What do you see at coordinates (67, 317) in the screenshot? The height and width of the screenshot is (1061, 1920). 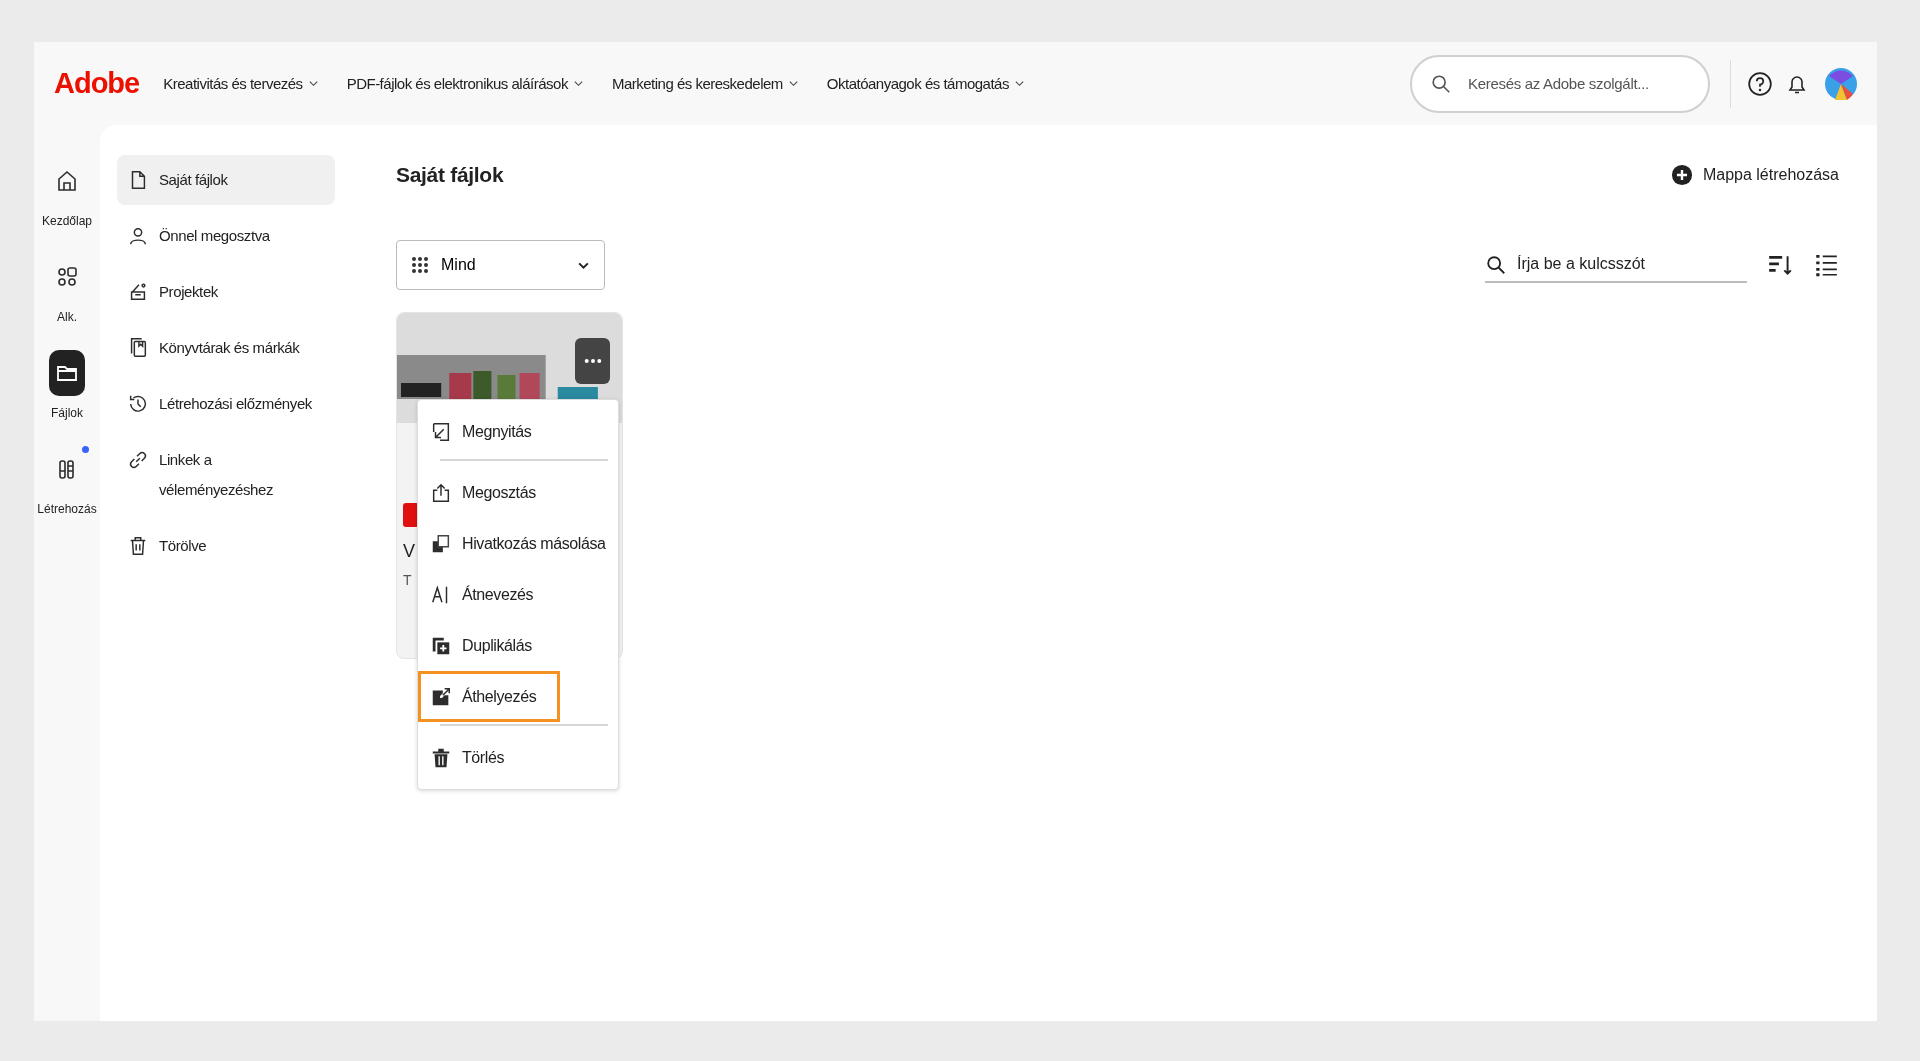 I see `rail-label: Alk.` at bounding box center [67, 317].